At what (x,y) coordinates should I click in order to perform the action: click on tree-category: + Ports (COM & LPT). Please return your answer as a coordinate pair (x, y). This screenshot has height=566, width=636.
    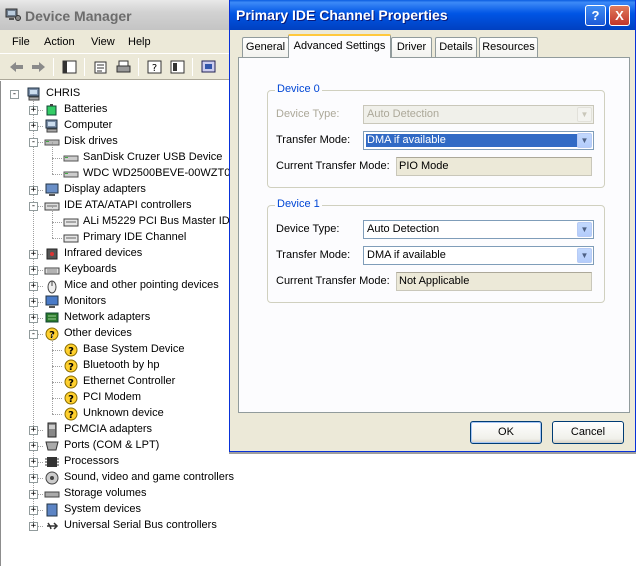
    Looking at the image, I should click on (118, 446).